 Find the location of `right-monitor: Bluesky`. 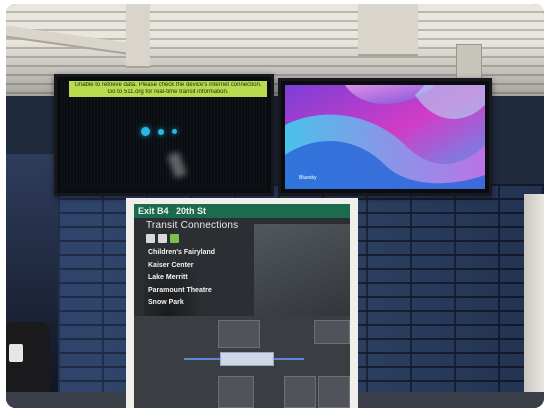

right-monitor: Bluesky is located at coordinates (385, 137).